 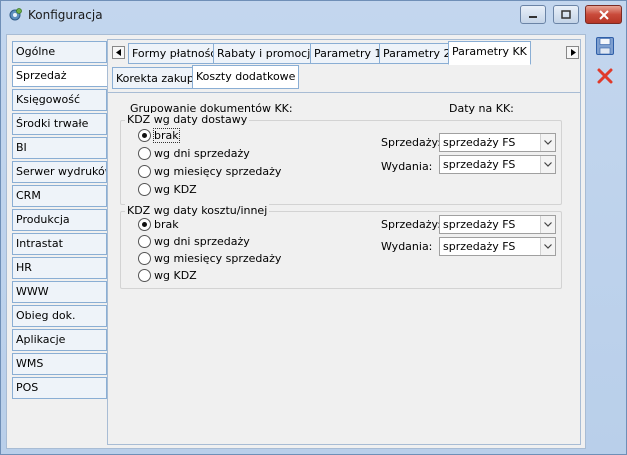 I want to click on save-button, so click(x=604, y=45).